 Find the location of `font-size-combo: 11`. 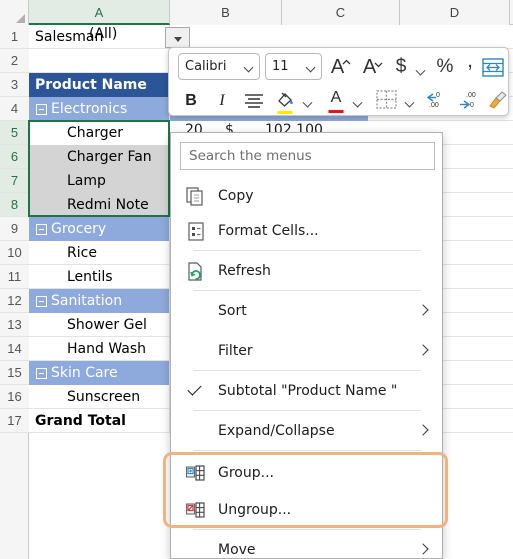

font-size-combo: 11 is located at coordinates (293, 66).